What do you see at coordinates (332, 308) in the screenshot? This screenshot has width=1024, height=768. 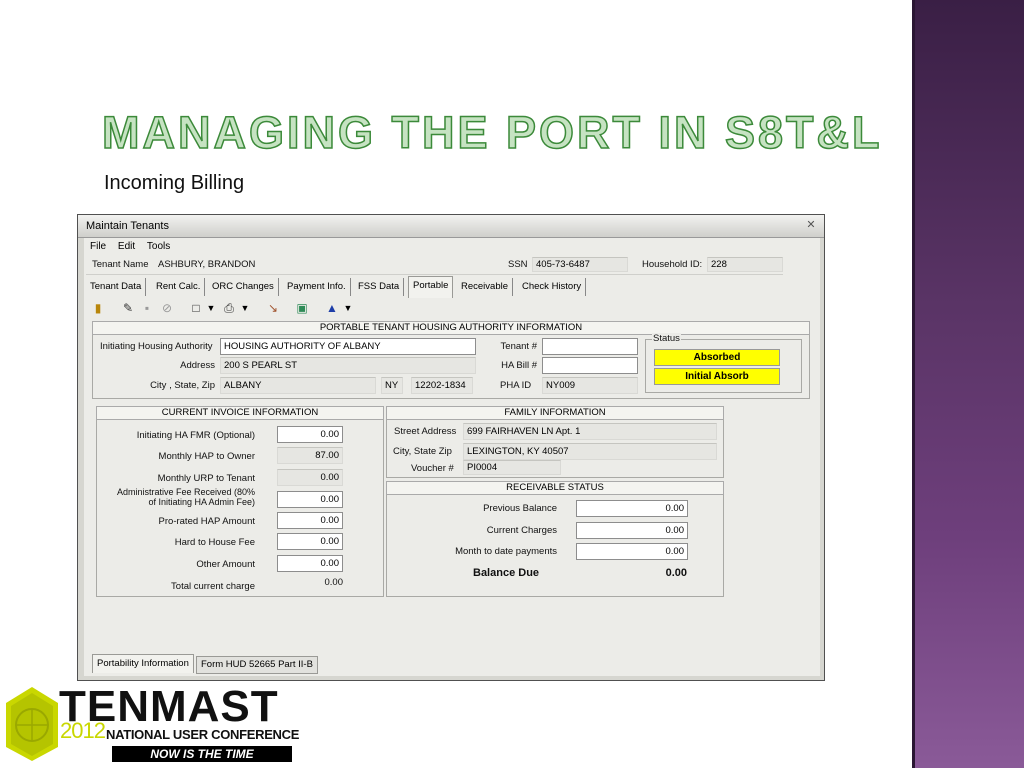 I see `user-icon: ▲` at bounding box center [332, 308].